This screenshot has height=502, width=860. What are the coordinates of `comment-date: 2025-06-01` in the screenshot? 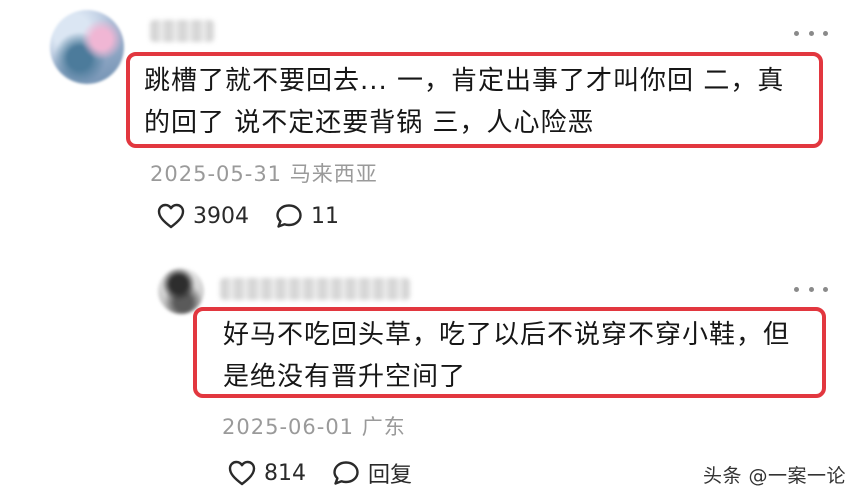 It's located at (288, 427).